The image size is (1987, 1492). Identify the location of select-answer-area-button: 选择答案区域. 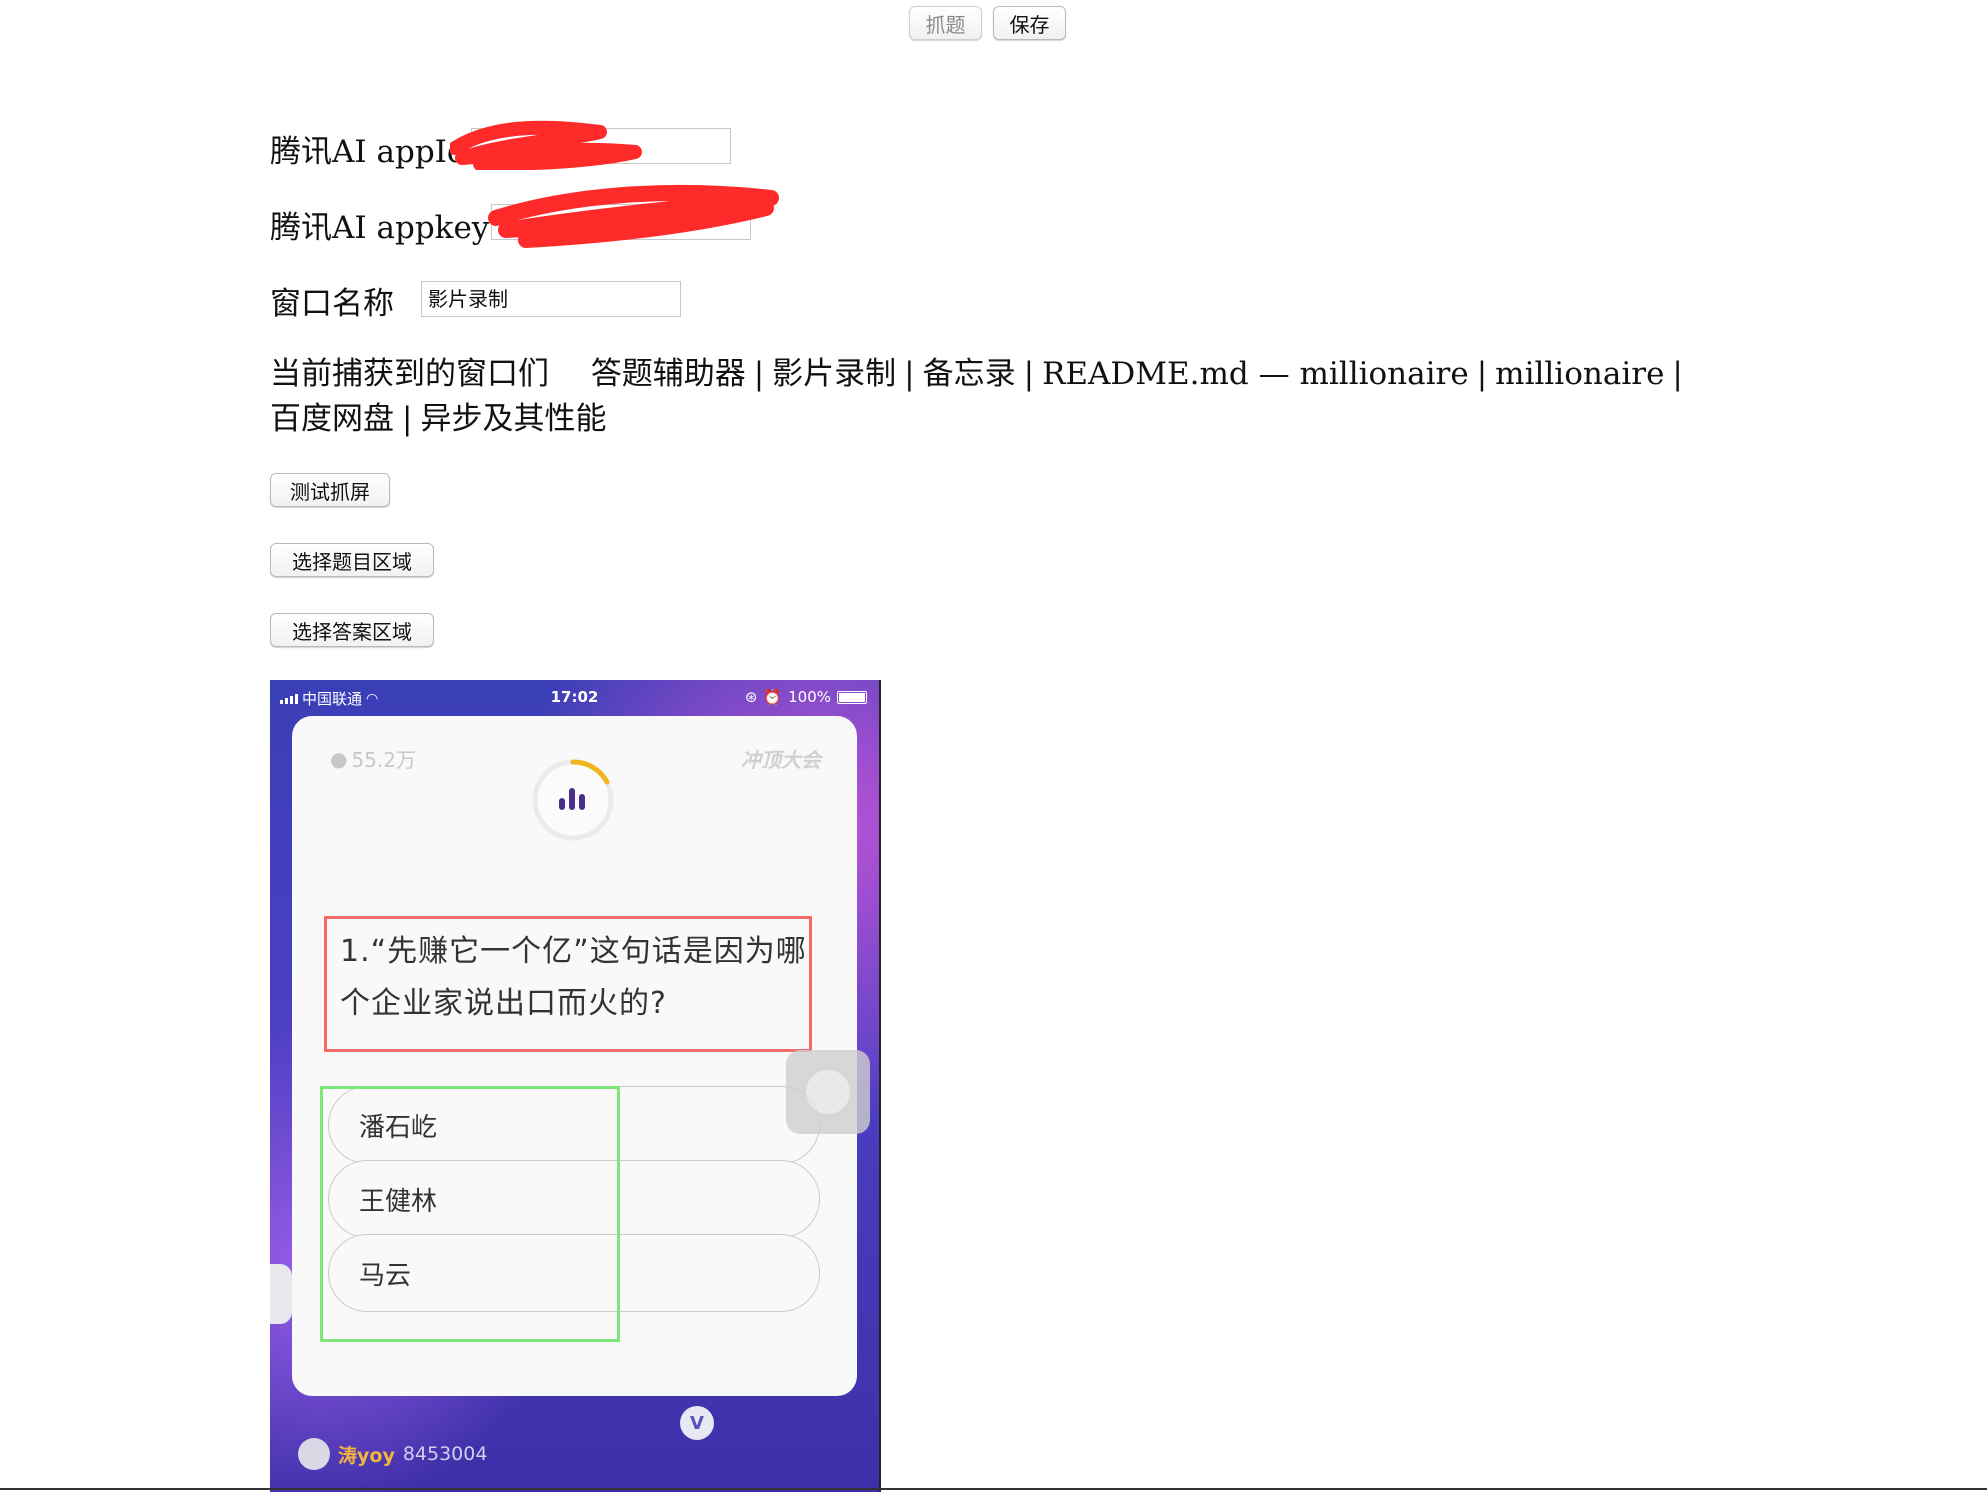
(352, 630).